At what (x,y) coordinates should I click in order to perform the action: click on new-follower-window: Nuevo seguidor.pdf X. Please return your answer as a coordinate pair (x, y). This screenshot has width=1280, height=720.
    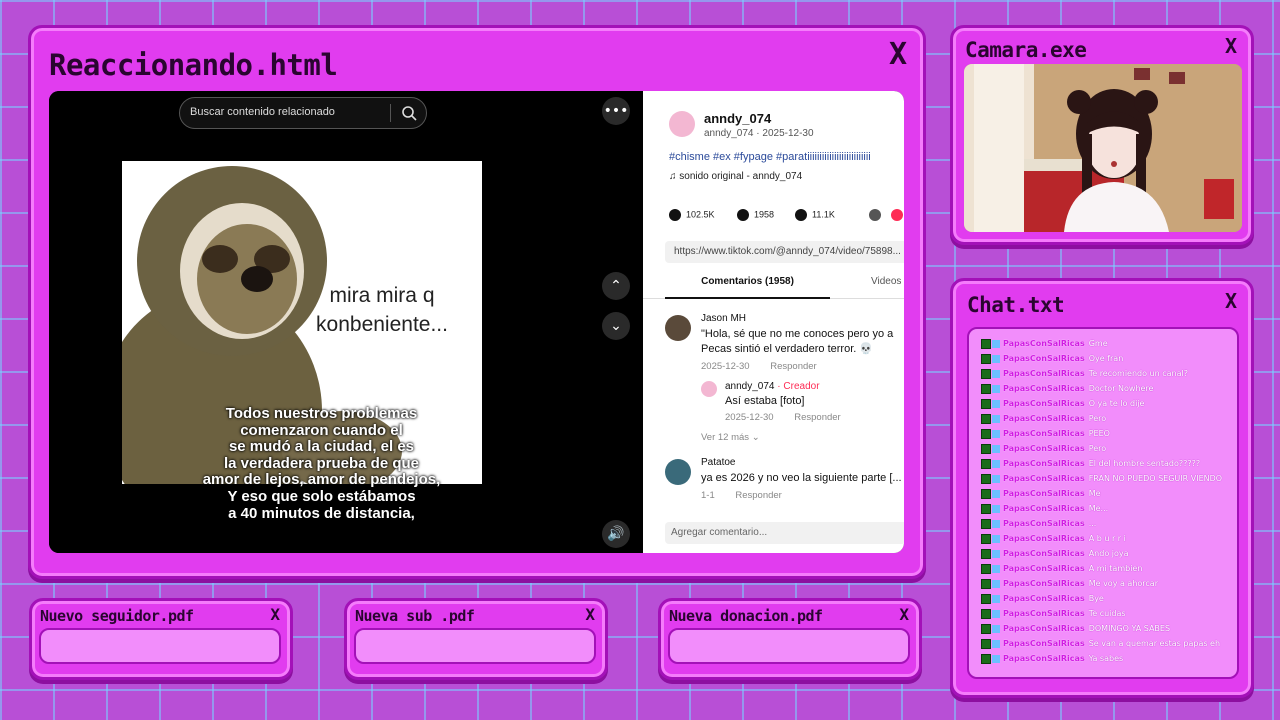
    Looking at the image, I should click on (161, 639).